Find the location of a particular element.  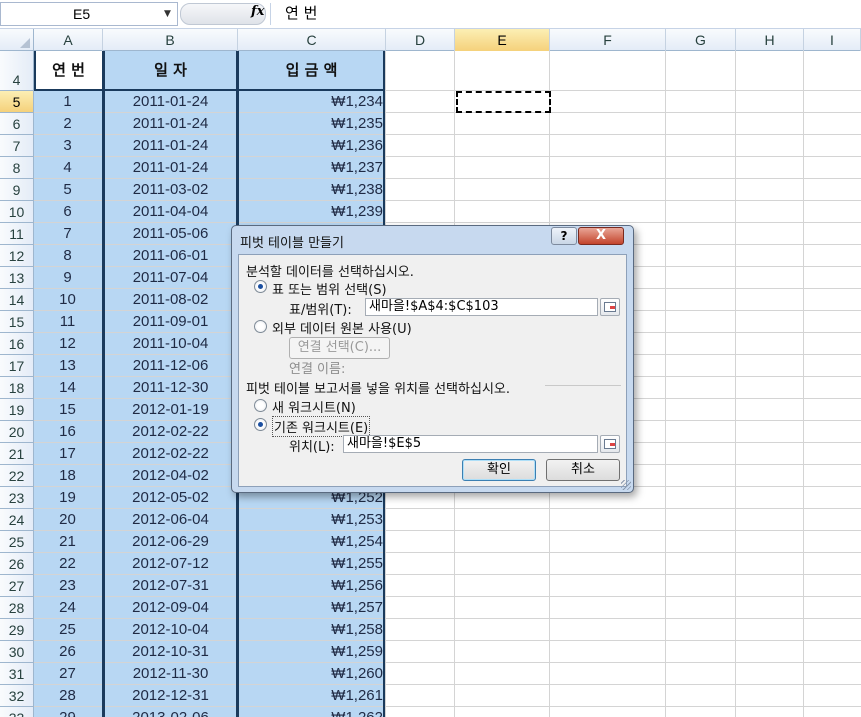

table-cell: 26 is located at coordinates (67, 652).